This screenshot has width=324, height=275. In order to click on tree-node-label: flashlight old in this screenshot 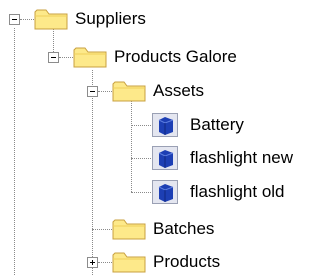, I will do `click(237, 192)`.